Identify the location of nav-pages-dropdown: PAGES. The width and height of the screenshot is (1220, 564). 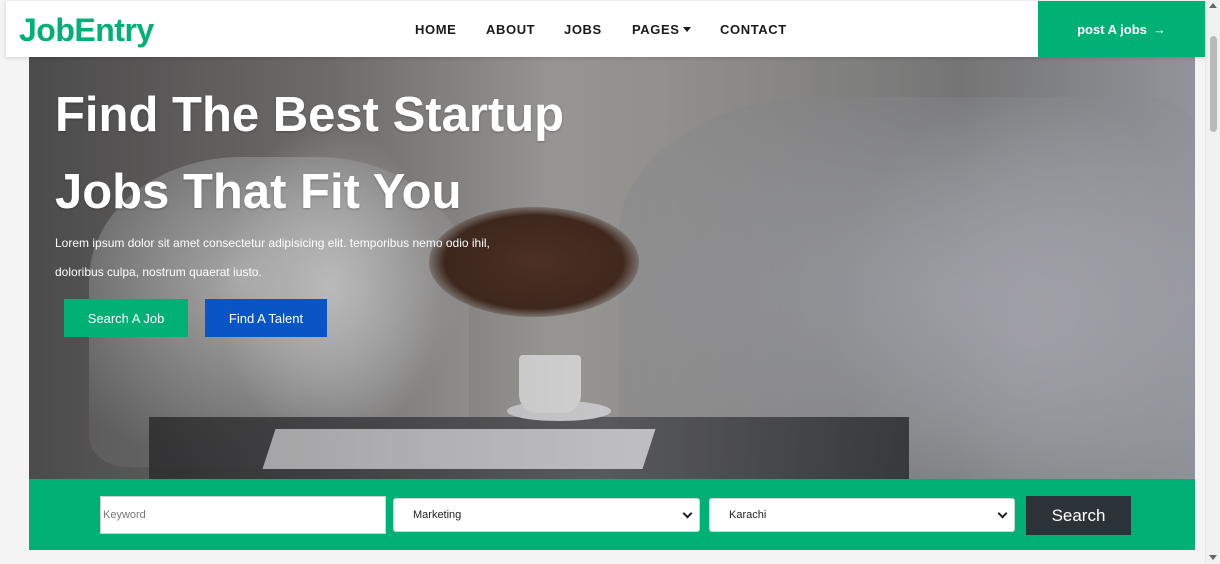
(661, 29).